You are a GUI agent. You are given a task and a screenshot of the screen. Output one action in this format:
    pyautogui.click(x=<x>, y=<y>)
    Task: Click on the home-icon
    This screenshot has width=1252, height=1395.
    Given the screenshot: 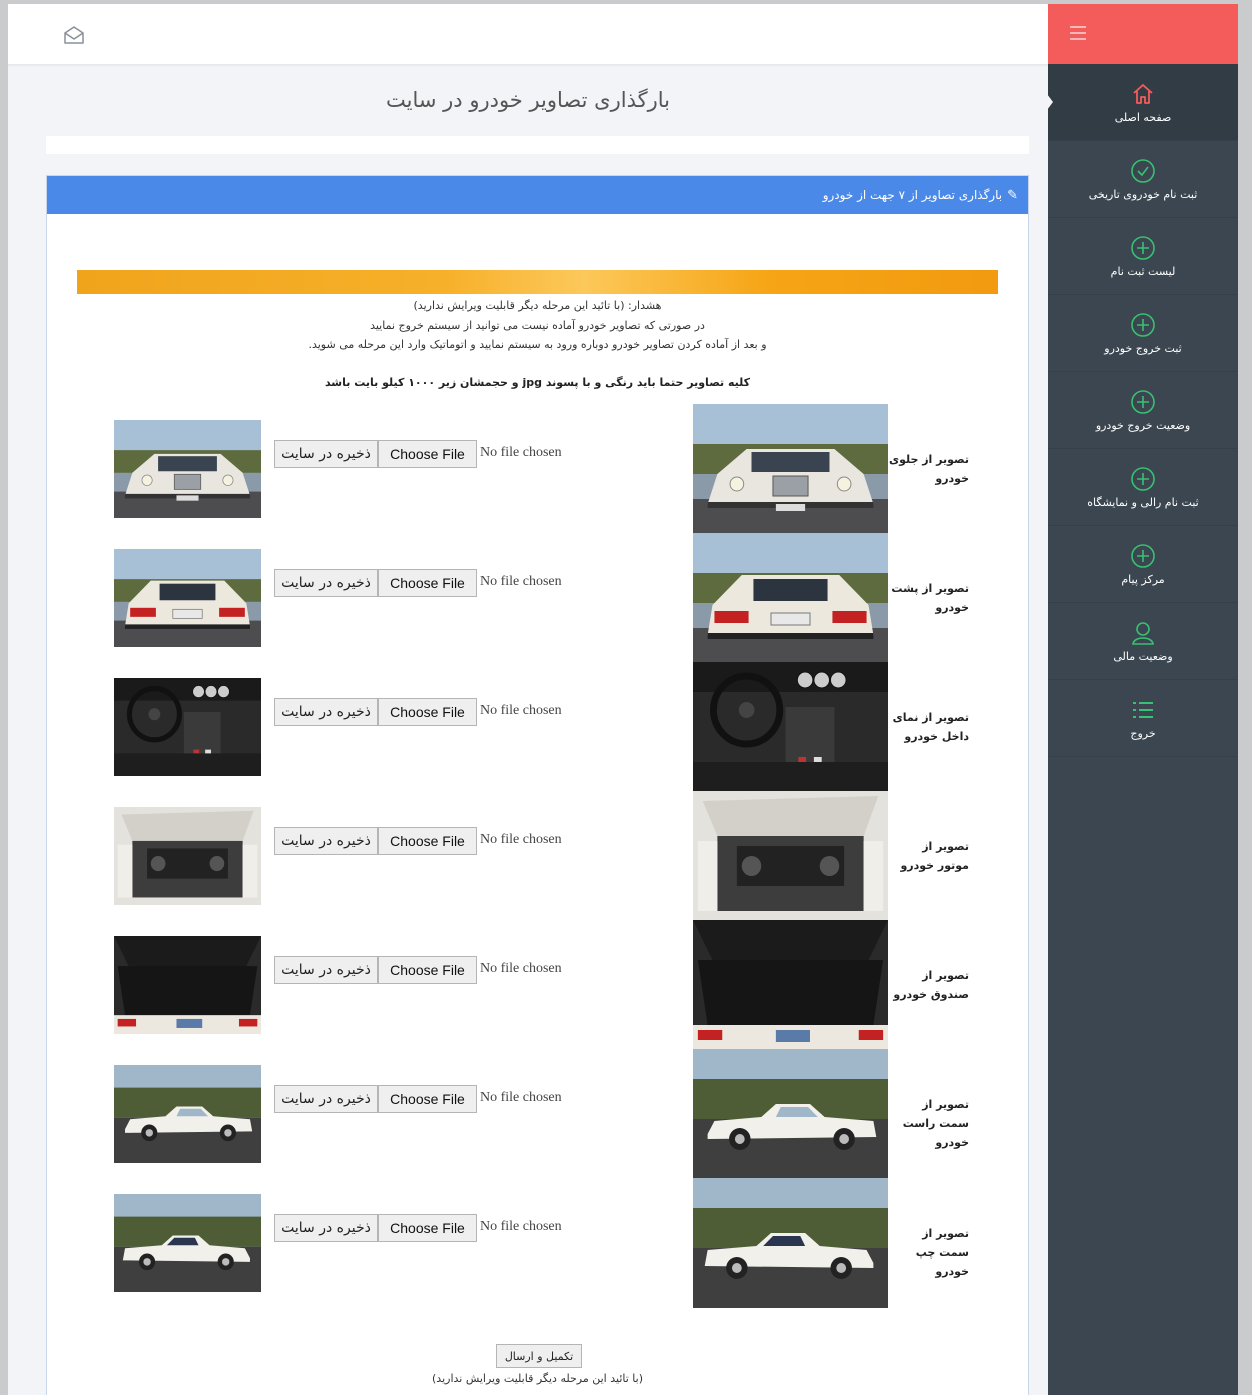 What is the action you would take?
    pyautogui.click(x=1143, y=94)
    